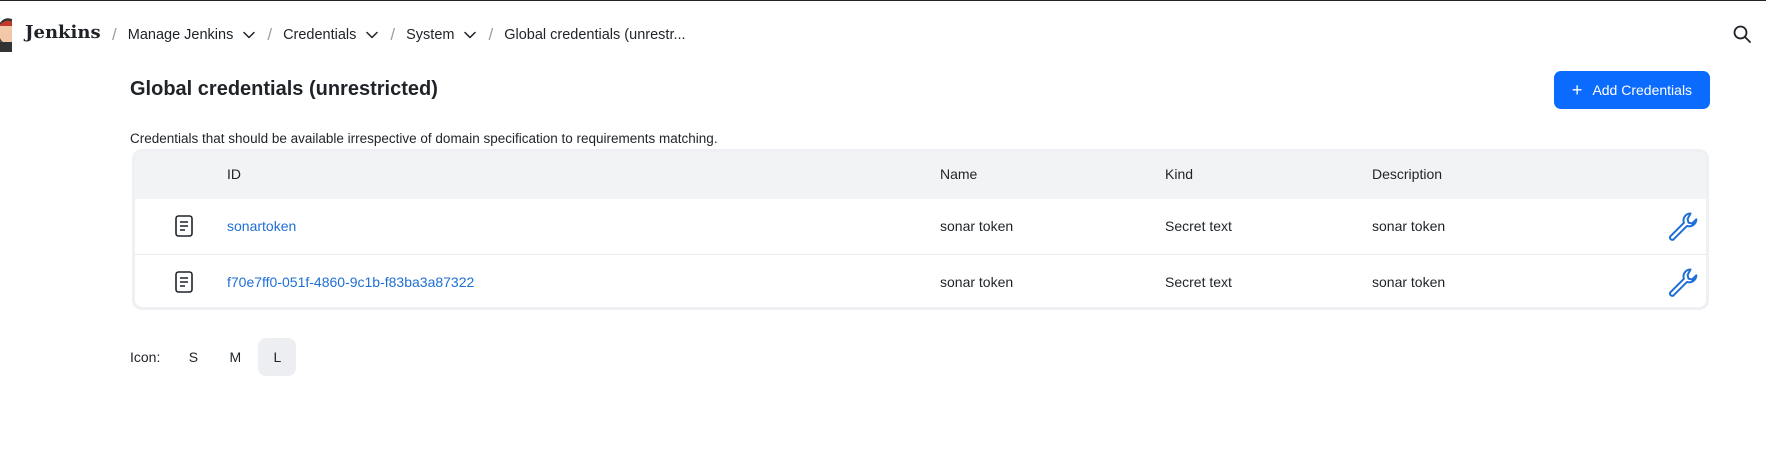  Describe the element at coordinates (920, 175) in the screenshot. I see `table-header: ID Name Kind Description` at that location.